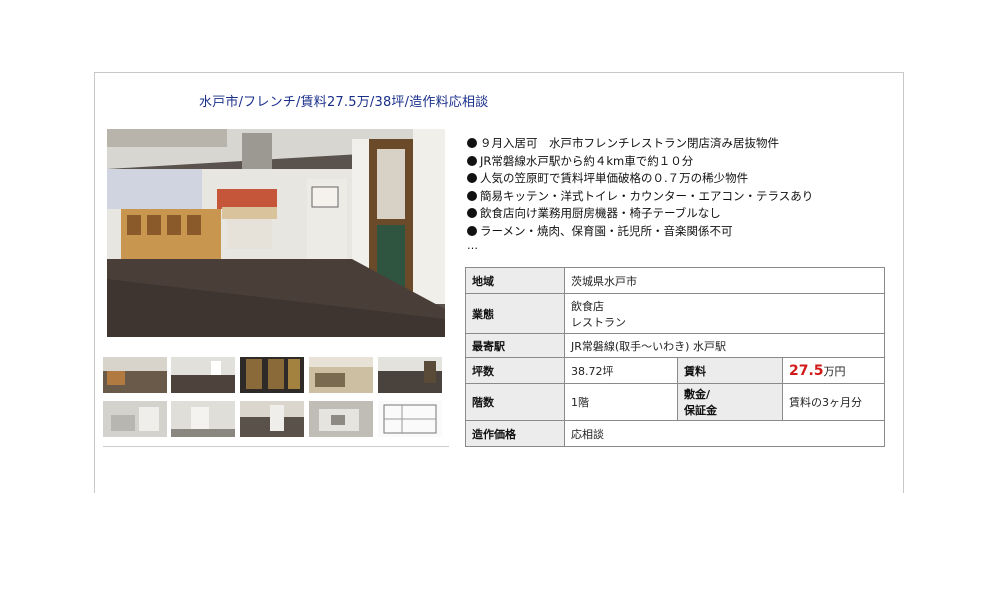 The image size is (1000, 600). I want to click on main-photo, so click(276, 233).